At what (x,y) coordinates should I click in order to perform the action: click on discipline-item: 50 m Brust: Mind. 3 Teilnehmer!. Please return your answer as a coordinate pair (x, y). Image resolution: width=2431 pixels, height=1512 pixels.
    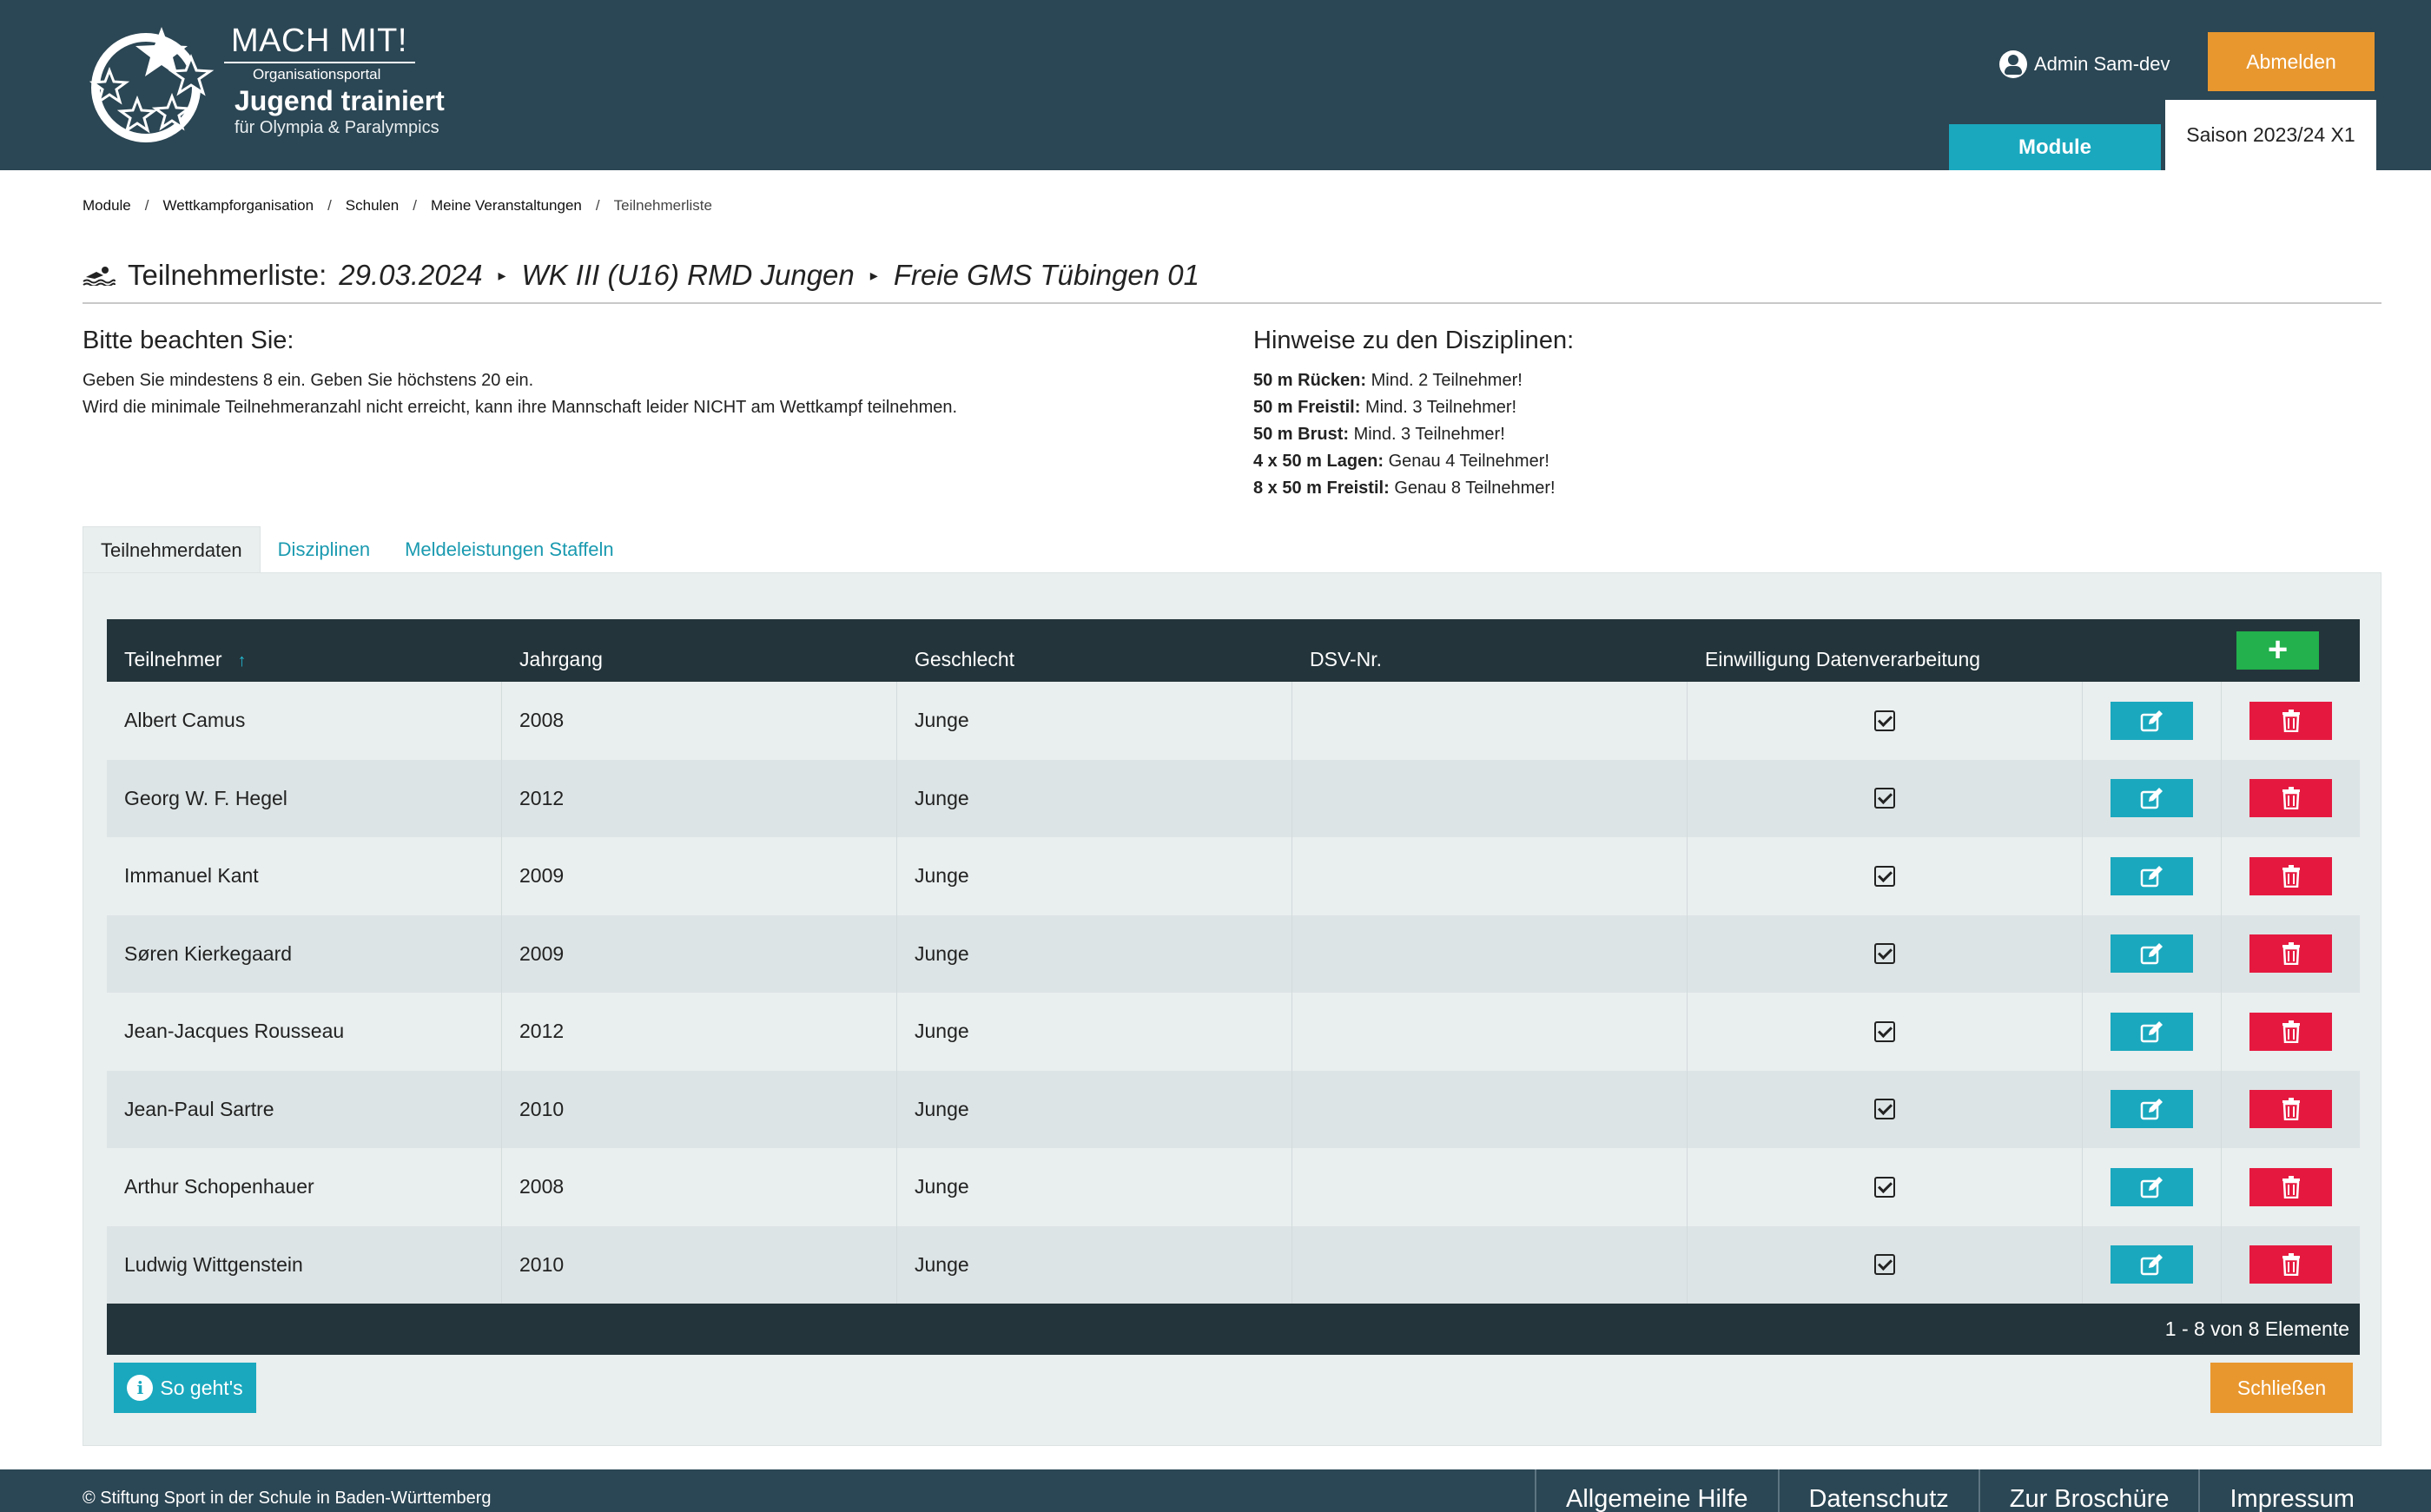
    Looking at the image, I should click on (1379, 434).